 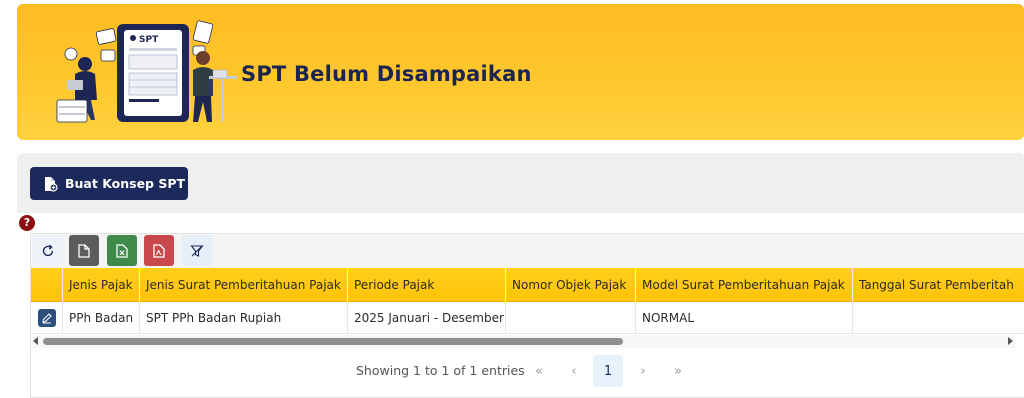 I want to click on cell-periode-pajak: 2025 Januari - Desember, so click(x=427, y=318).